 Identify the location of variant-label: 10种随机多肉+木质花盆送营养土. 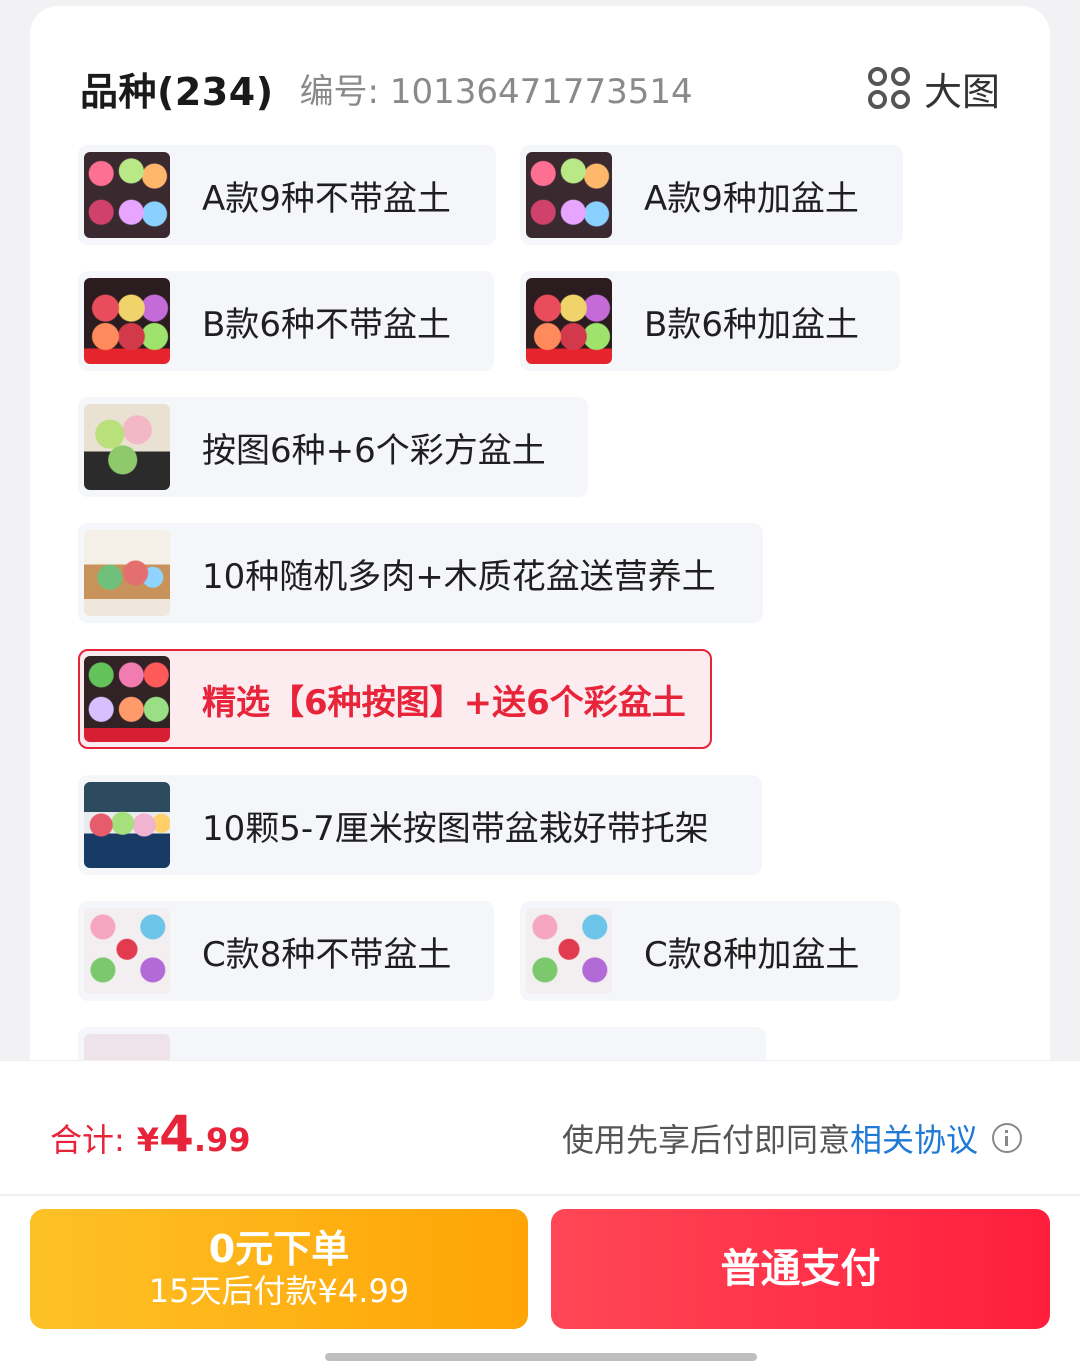
(459, 576).